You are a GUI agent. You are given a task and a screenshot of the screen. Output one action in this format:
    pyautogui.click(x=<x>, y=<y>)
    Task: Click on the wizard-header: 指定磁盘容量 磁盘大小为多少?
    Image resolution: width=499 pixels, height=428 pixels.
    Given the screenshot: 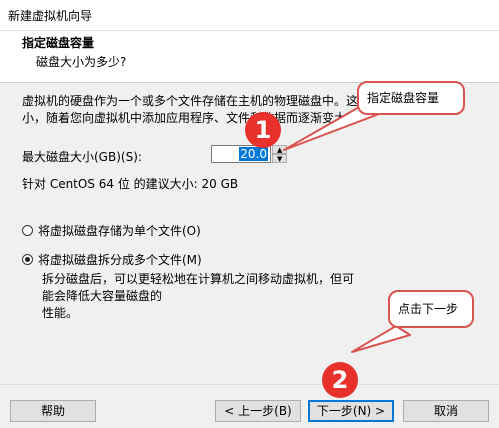 What is the action you would take?
    pyautogui.click(x=249, y=57)
    